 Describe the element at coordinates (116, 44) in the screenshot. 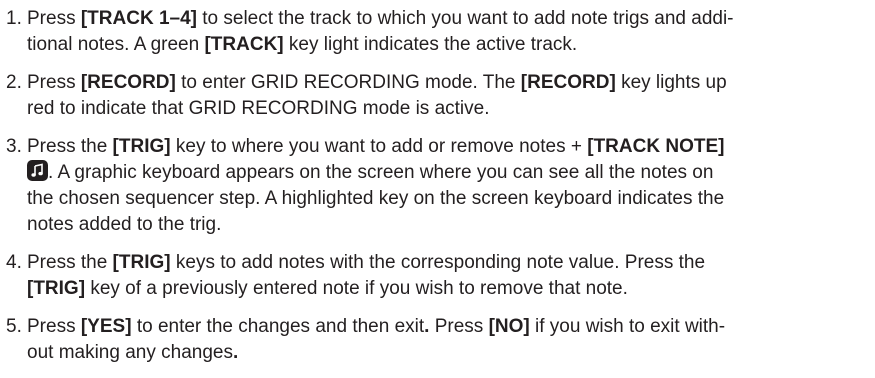

I see `text-run: tional notes. A green` at that location.